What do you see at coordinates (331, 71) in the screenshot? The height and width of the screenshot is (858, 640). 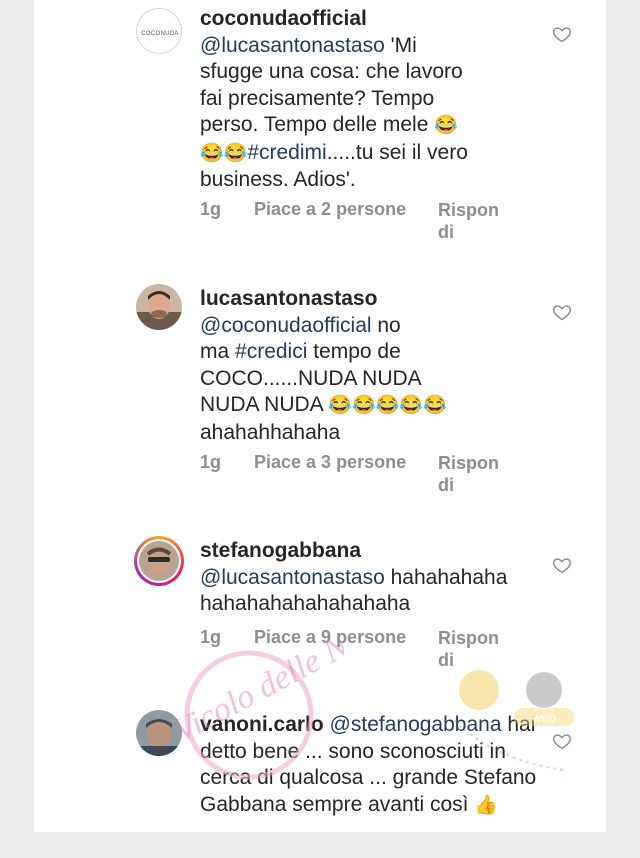 I see `comment-text-segment: sfugge una cosa: che lavoro` at bounding box center [331, 71].